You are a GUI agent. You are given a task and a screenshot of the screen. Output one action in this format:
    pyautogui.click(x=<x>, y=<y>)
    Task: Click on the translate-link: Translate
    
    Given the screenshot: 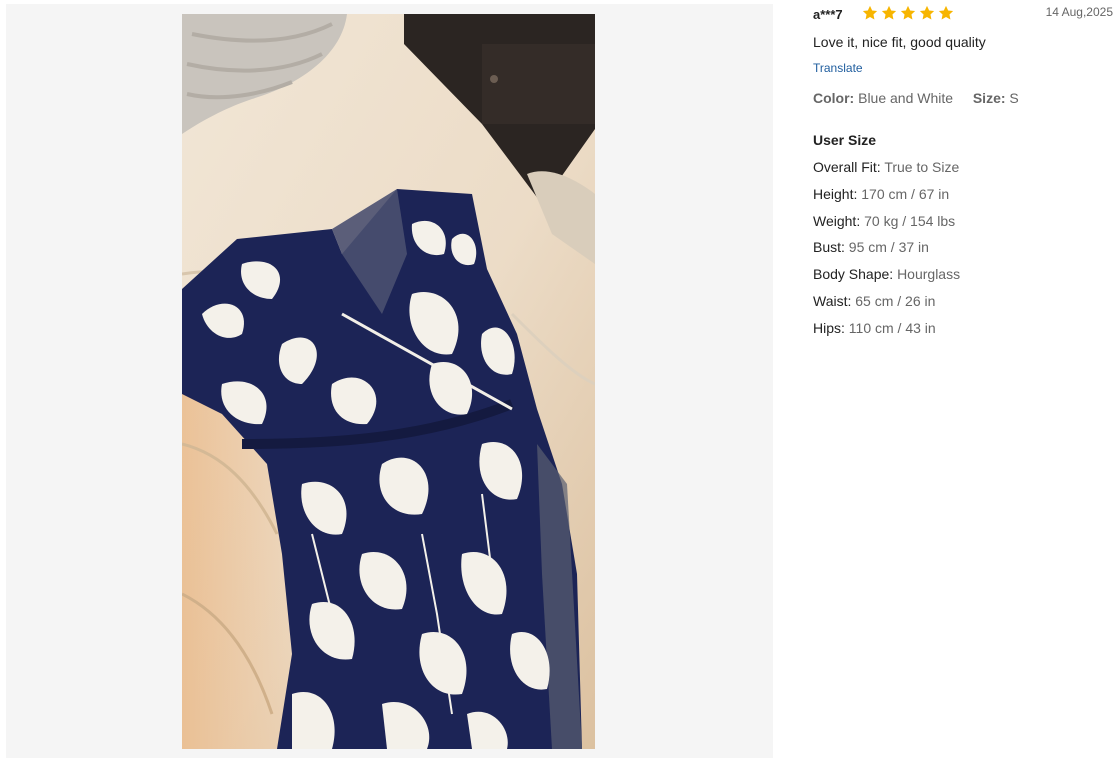 What is the action you would take?
    pyautogui.click(x=838, y=68)
    